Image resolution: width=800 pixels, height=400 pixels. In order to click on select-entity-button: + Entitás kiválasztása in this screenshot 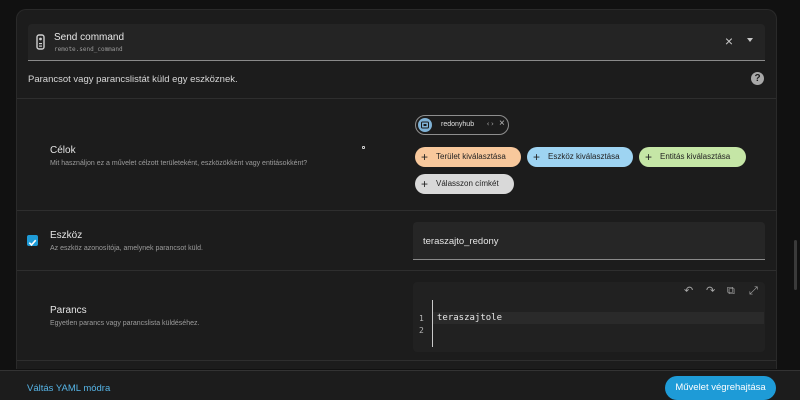, I will do `click(692, 157)`.